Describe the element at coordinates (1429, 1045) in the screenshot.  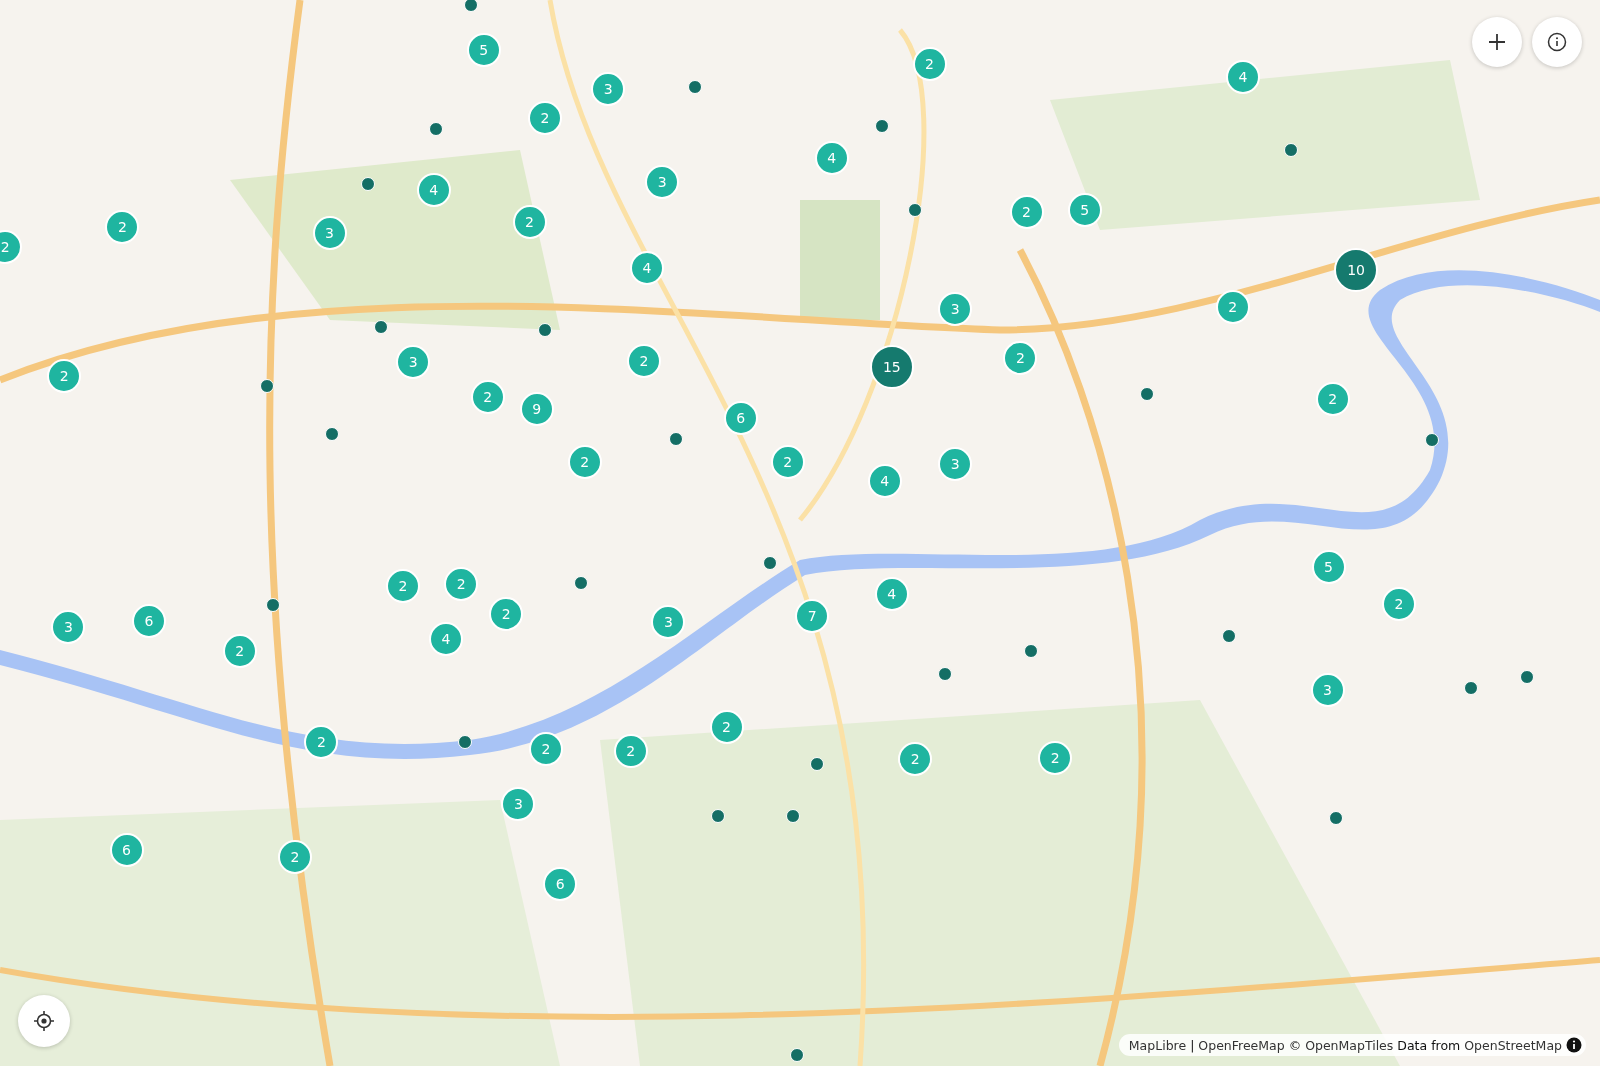
I see `attribution-text: Data from` at that location.